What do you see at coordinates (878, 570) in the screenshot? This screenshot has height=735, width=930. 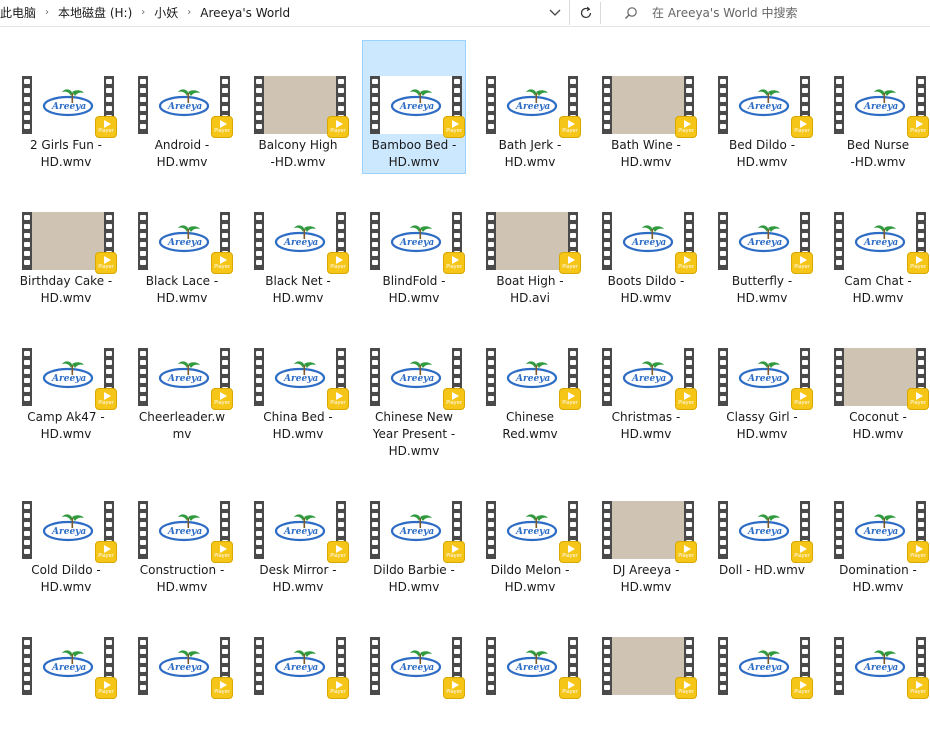 I see `file-name: Domination -` at bounding box center [878, 570].